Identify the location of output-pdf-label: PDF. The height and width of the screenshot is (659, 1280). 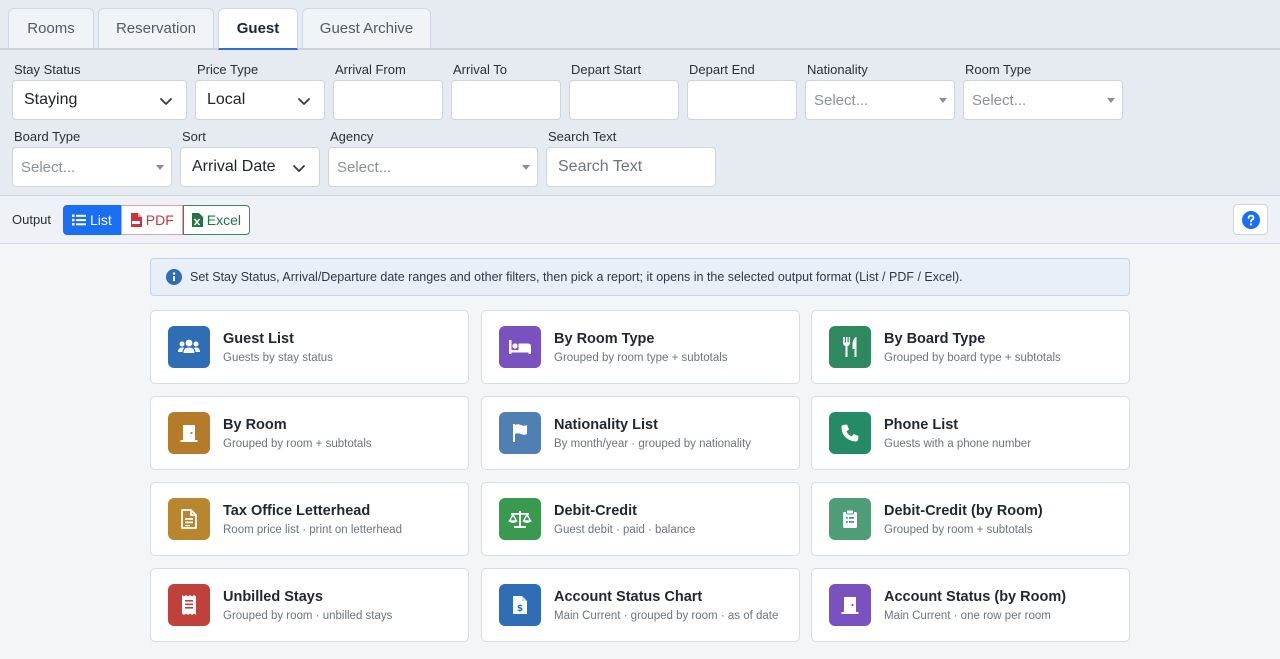
(159, 220).